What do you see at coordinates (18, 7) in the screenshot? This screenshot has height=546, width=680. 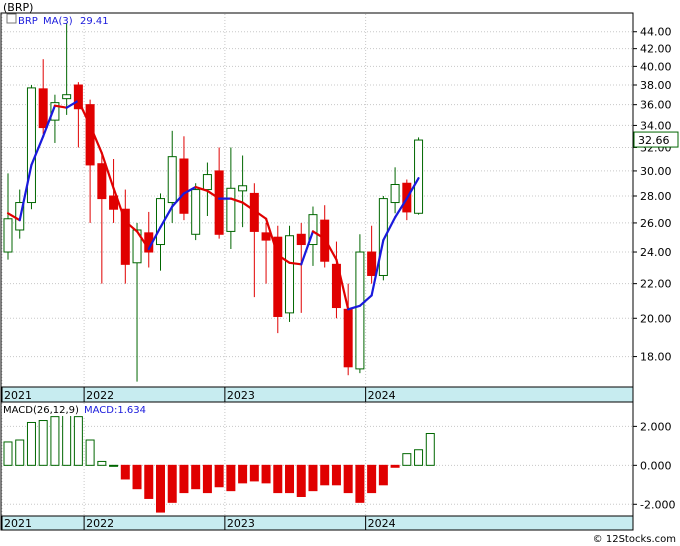 I see `chart-title: (BRP)` at bounding box center [18, 7].